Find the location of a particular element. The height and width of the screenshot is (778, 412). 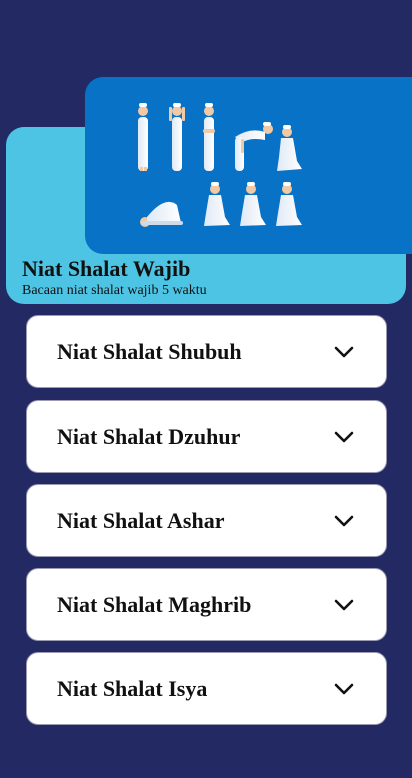

accordion-dzuhur: Niat Shalat Dzuhur is located at coordinates (206, 436).